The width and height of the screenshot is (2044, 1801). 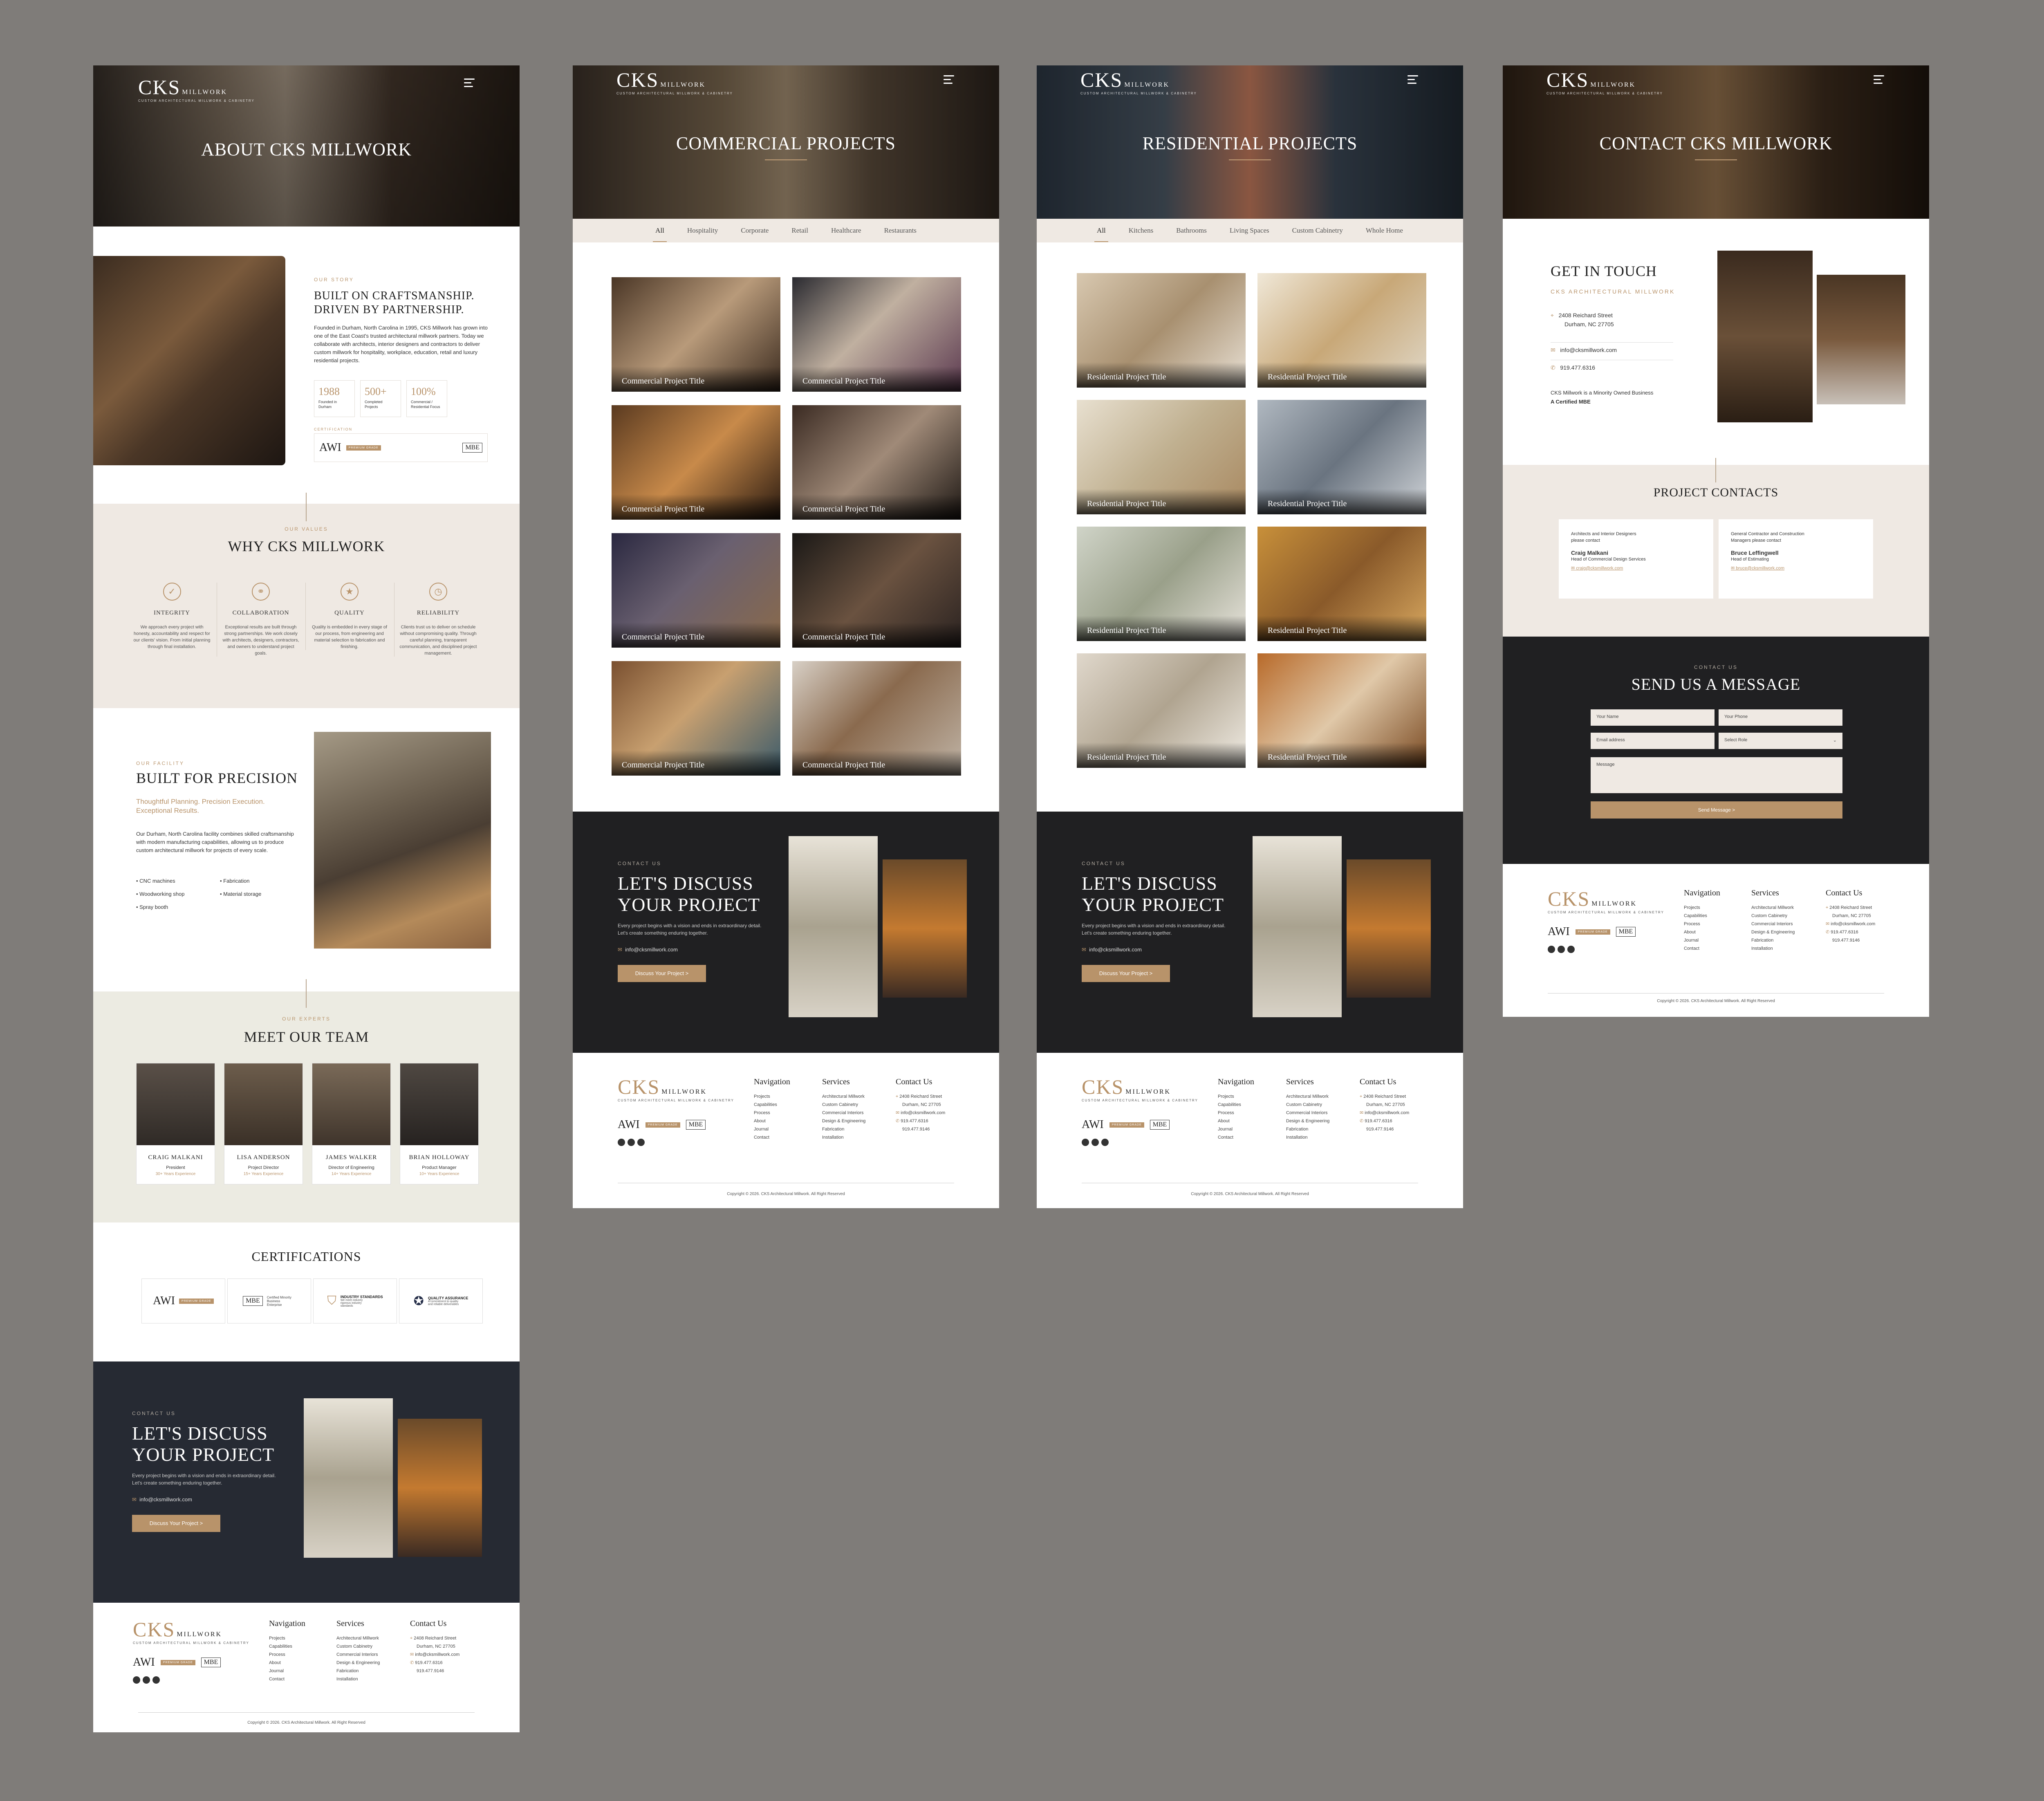 I want to click on role-select: Select Role ⌄, so click(x=1780, y=741).